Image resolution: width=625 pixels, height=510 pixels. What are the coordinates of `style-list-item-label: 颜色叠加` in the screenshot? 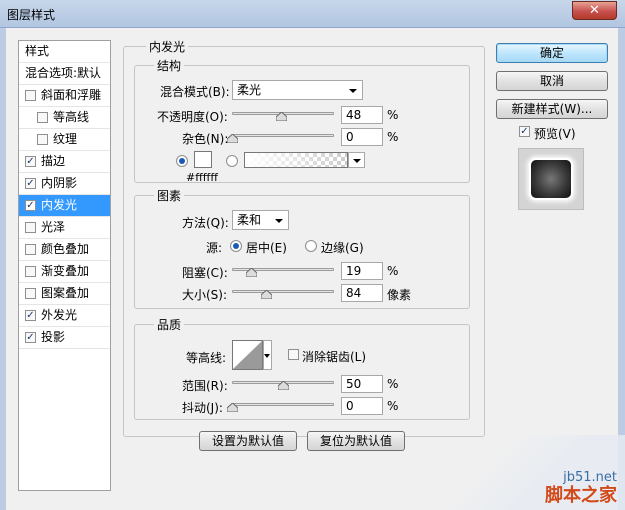 It's located at (65, 249).